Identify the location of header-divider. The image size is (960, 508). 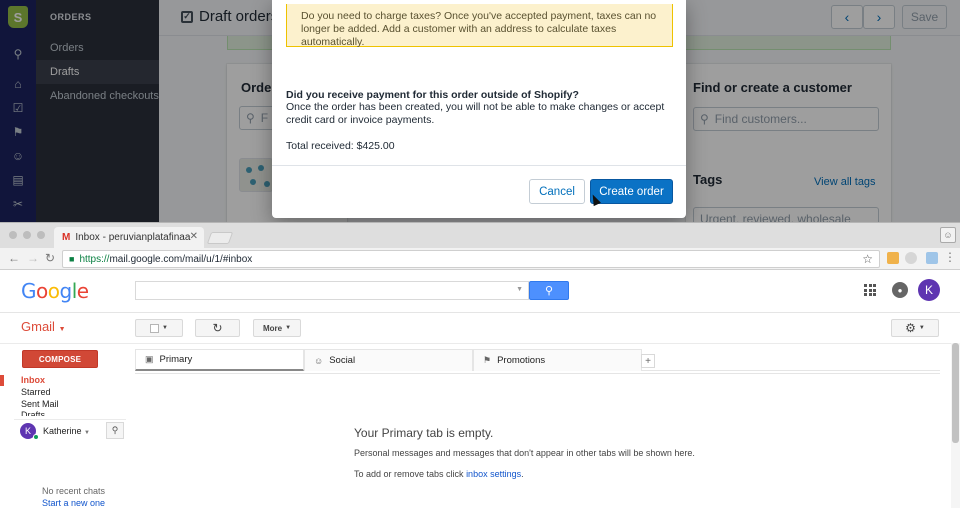
(480, 312).